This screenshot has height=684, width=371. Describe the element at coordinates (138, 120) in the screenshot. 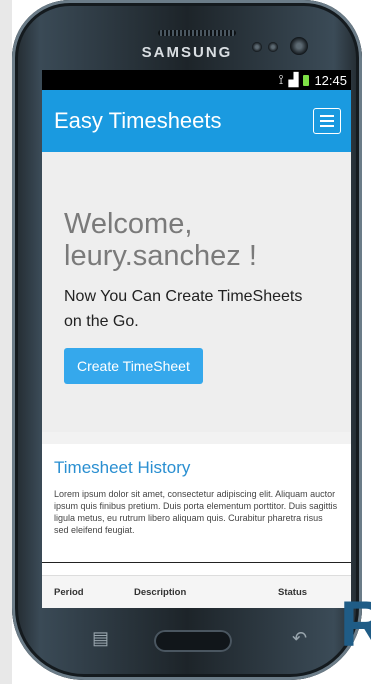

I see `app-title: Easy Timesheets` at that location.